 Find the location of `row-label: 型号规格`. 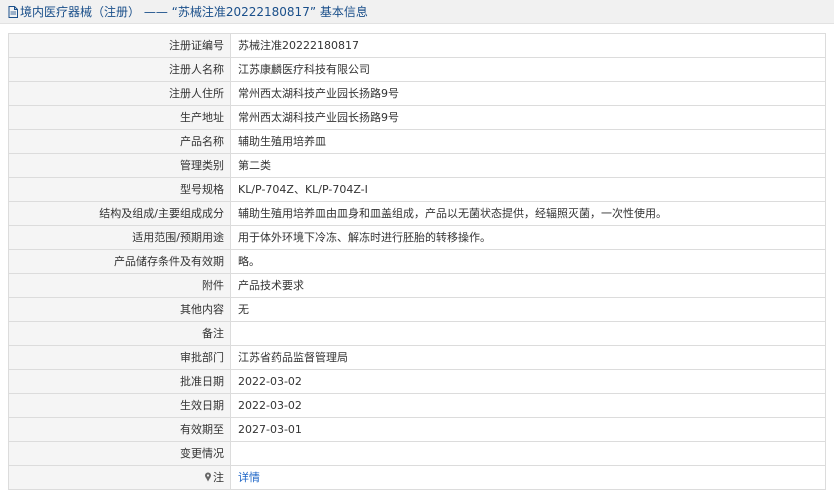

row-label: 型号规格 is located at coordinates (119, 189).